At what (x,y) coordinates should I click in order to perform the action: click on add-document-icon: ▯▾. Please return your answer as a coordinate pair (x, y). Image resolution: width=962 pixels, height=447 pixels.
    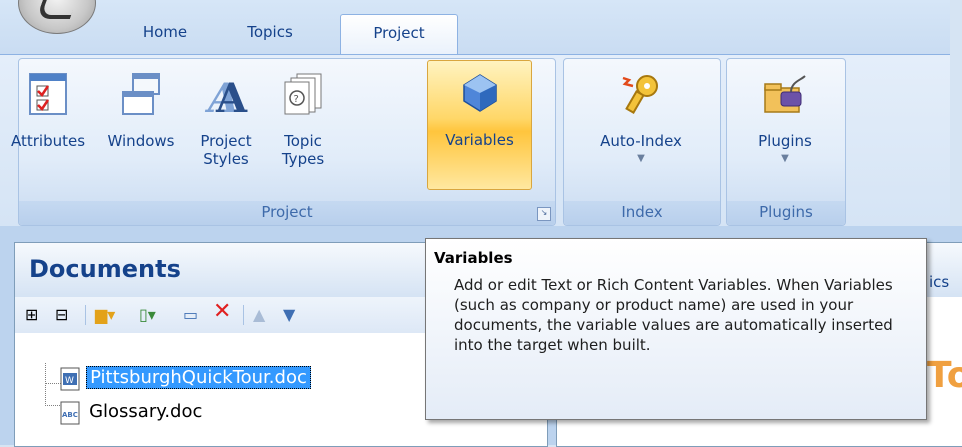
    Looking at the image, I should click on (147, 315).